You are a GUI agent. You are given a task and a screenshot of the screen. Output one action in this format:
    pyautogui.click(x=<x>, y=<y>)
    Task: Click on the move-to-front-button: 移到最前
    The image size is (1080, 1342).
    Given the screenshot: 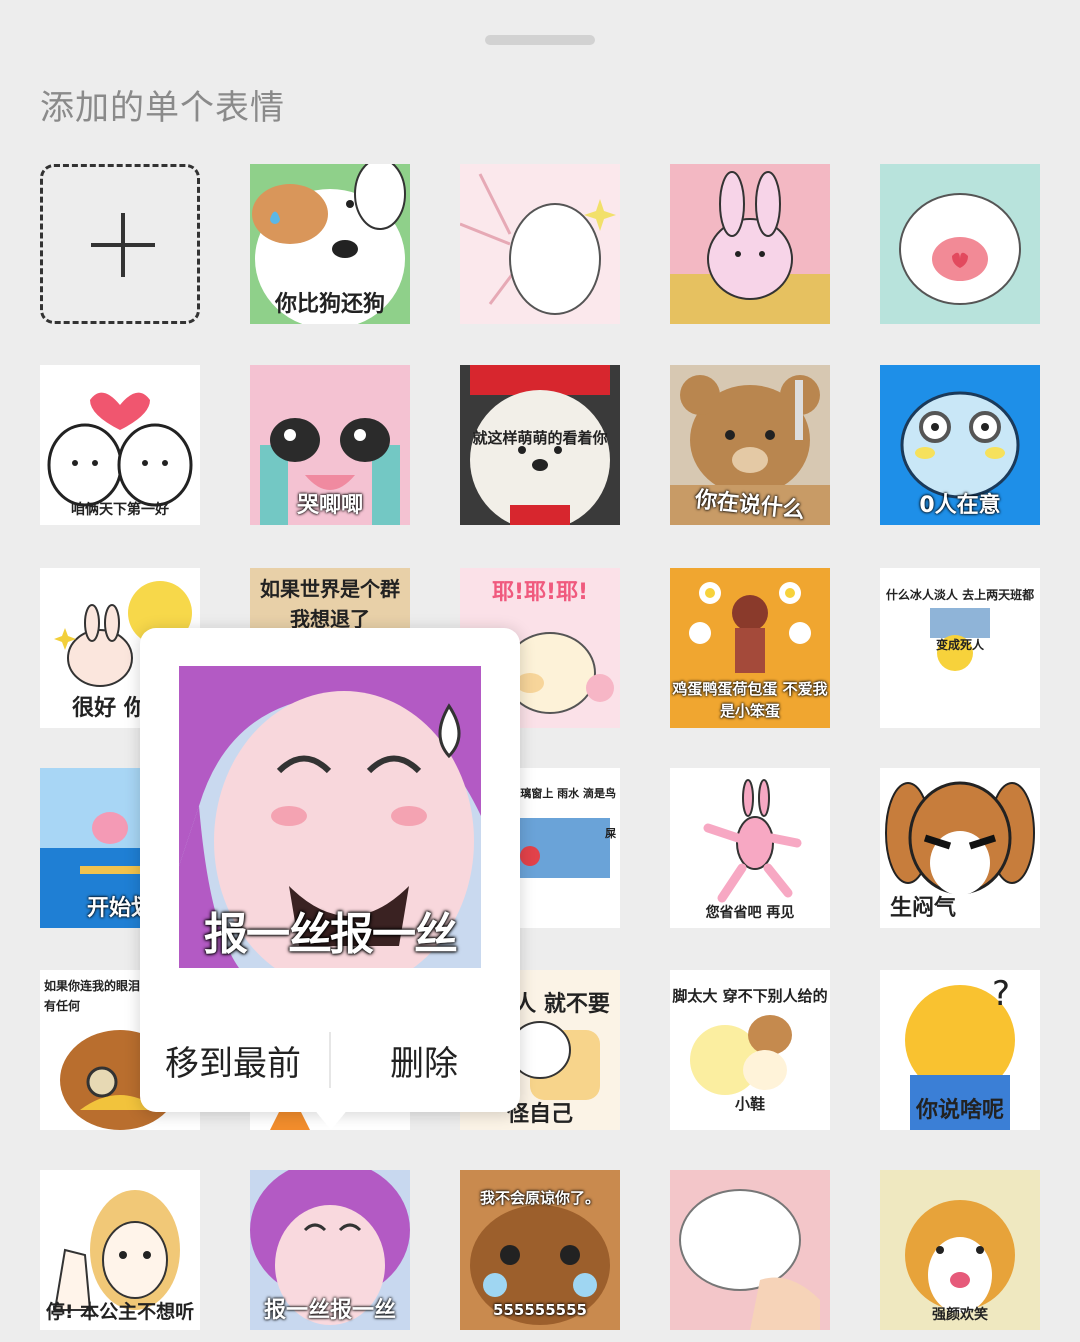 What is the action you would take?
    pyautogui.click(x=233, y=1060)
    